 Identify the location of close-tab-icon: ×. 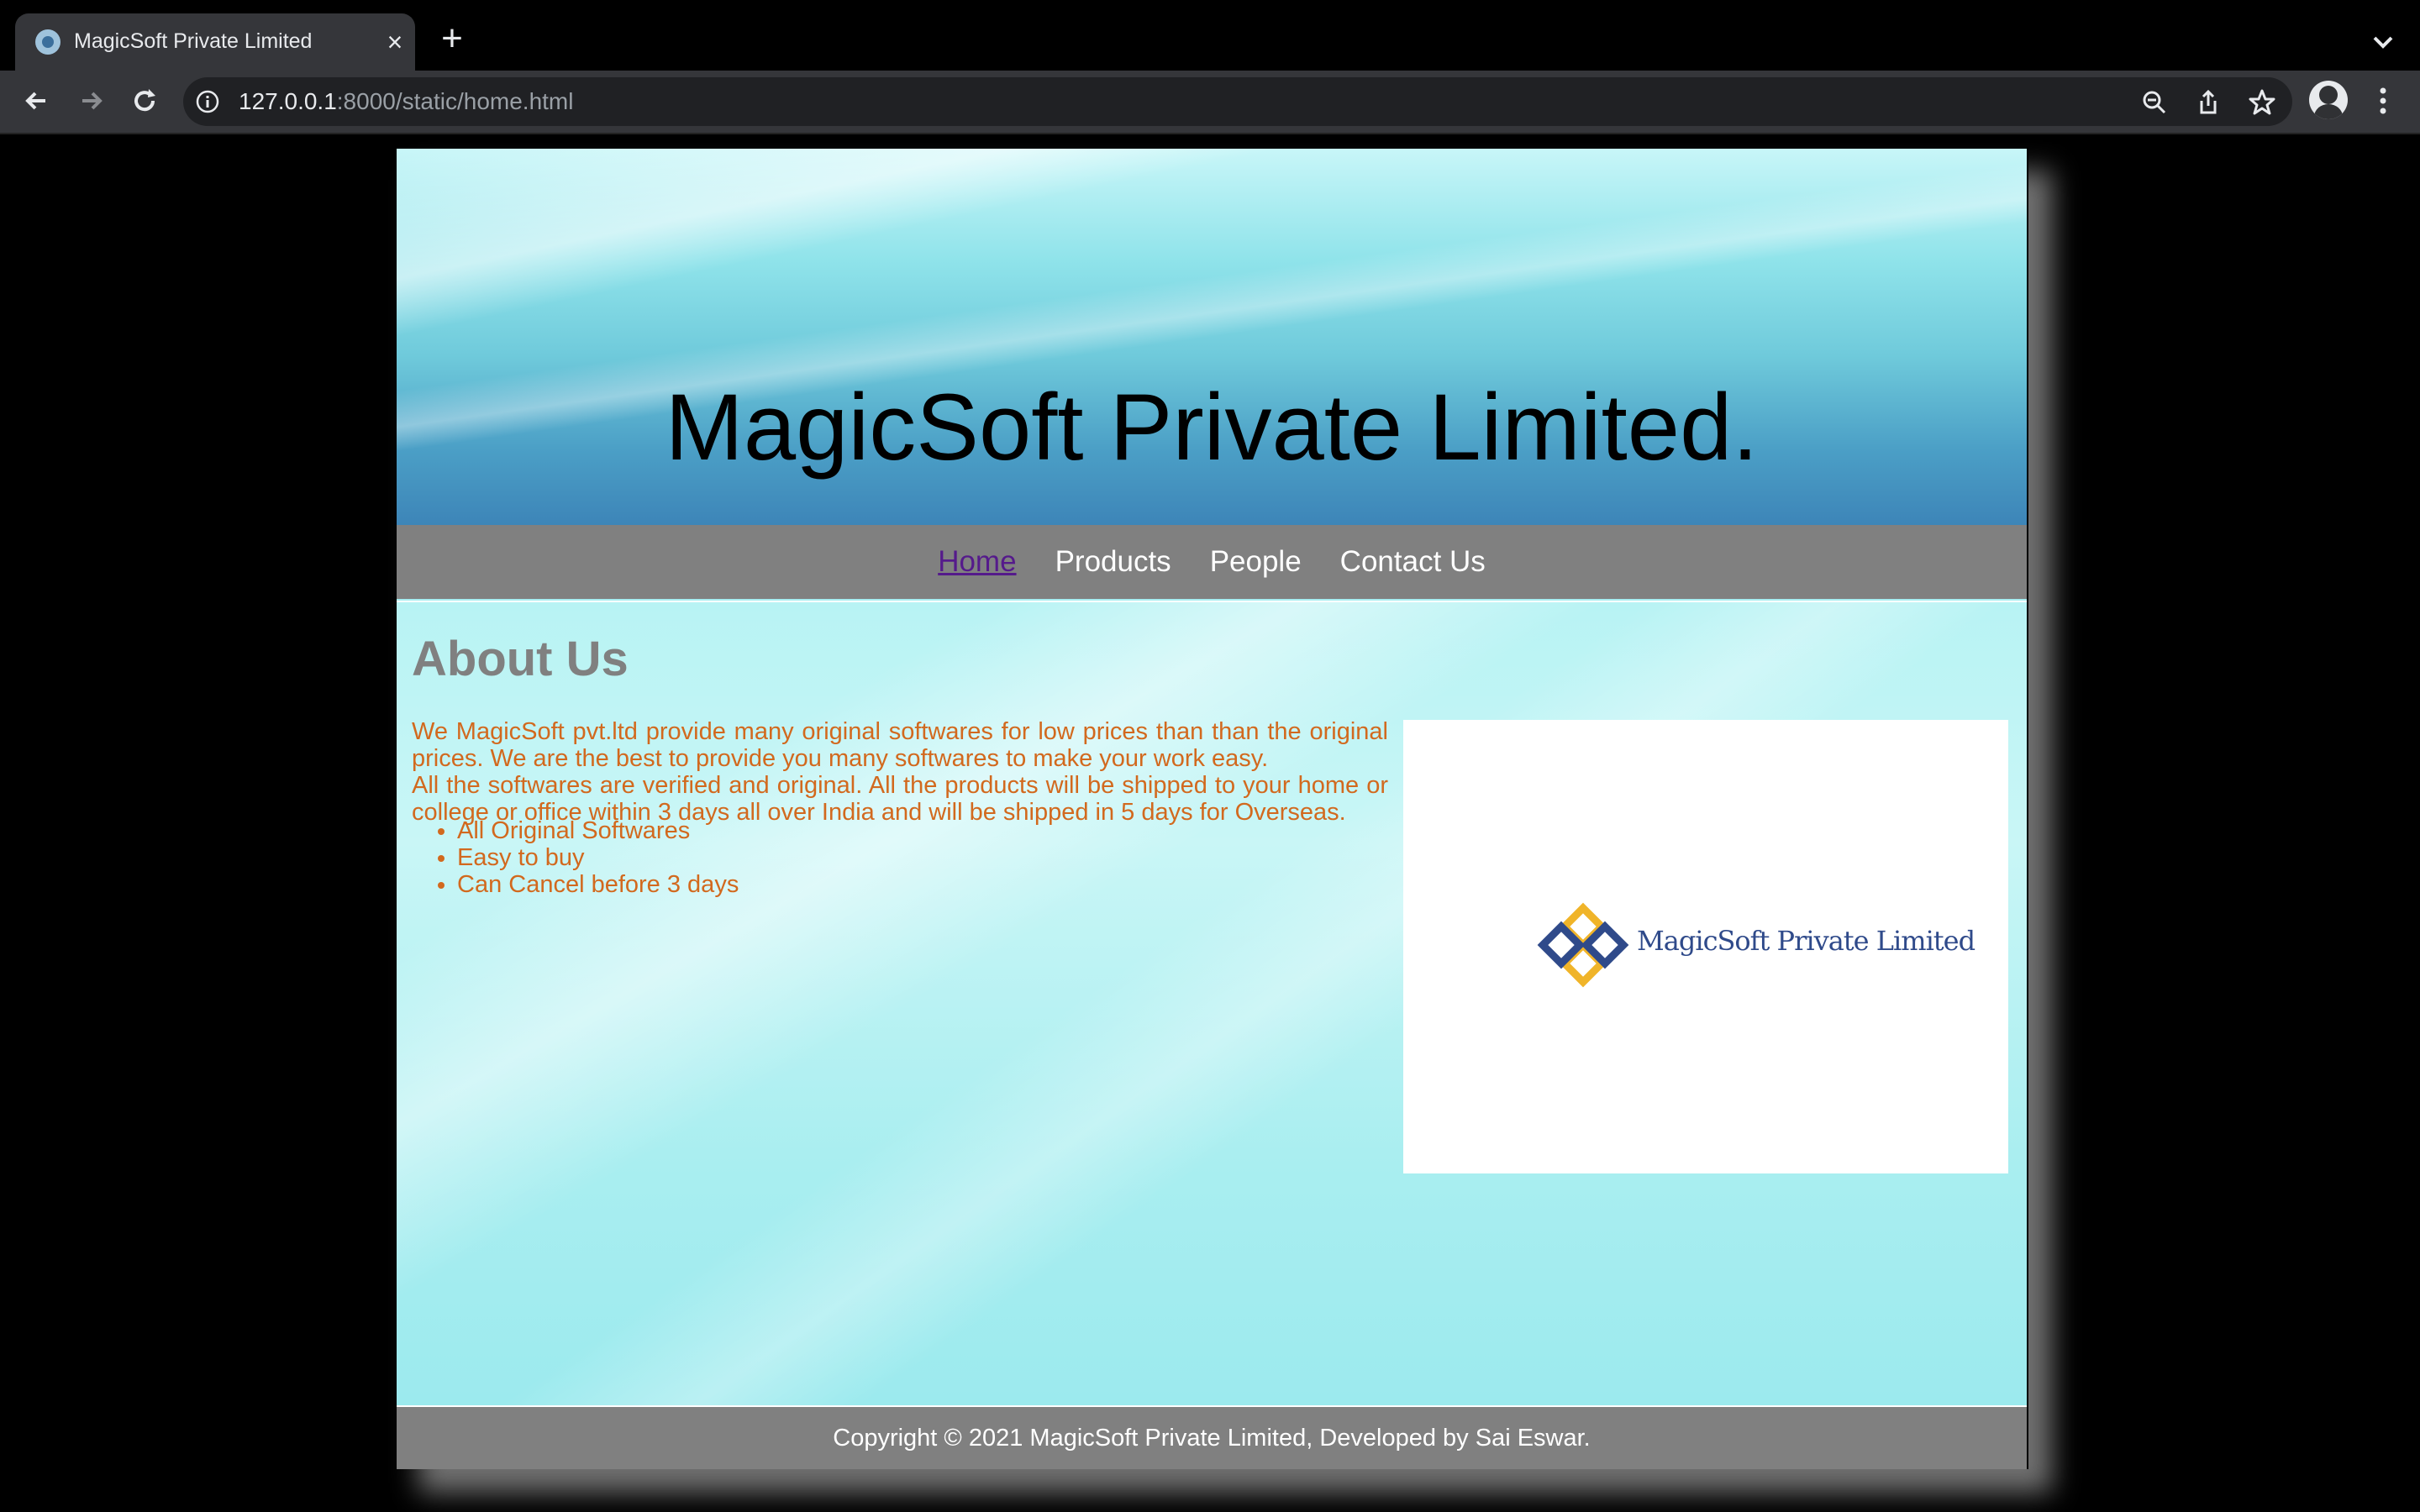
(395, 42).